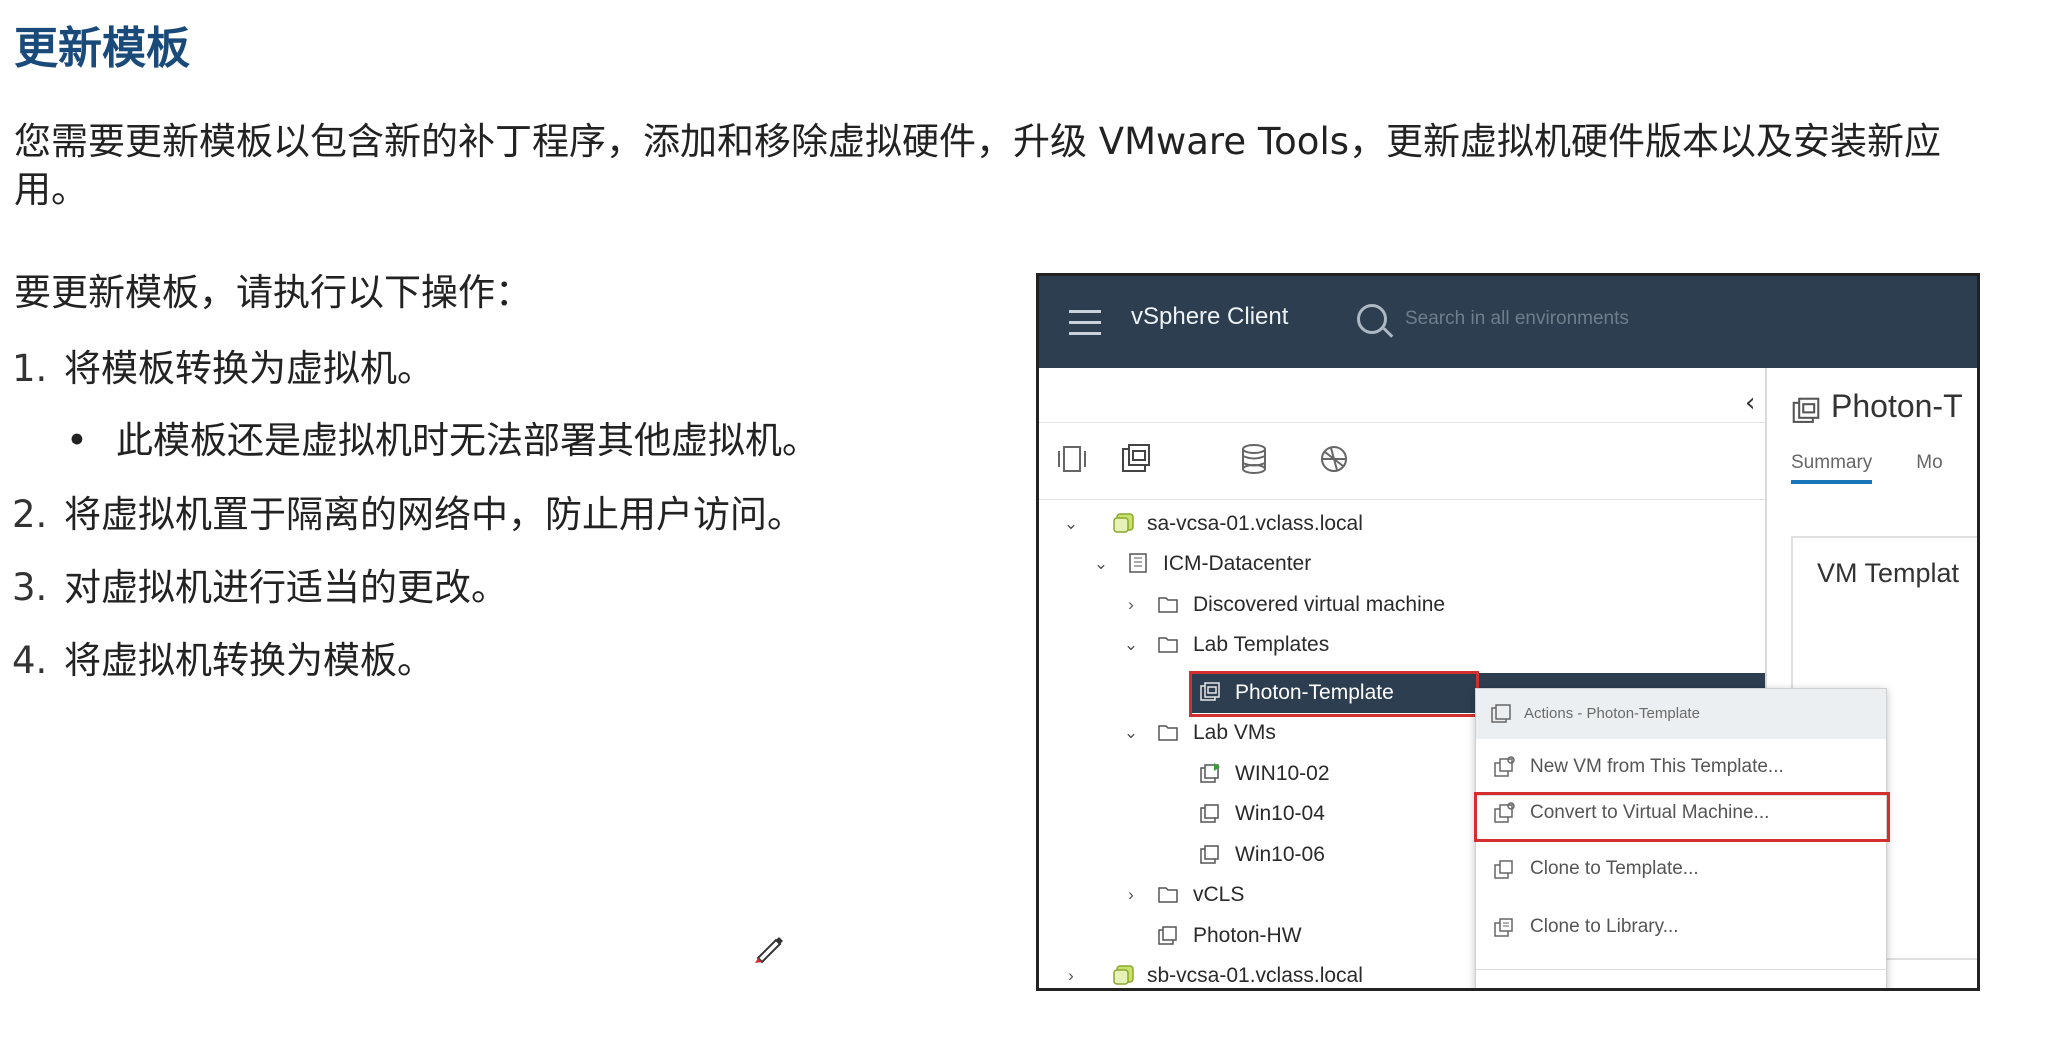 The width and height of the screenshot is (2057, 1060). What do you see at coordinates (30, 368) in the screenshot?
I see `step-number: 1.` at bounding box center [30, 368].